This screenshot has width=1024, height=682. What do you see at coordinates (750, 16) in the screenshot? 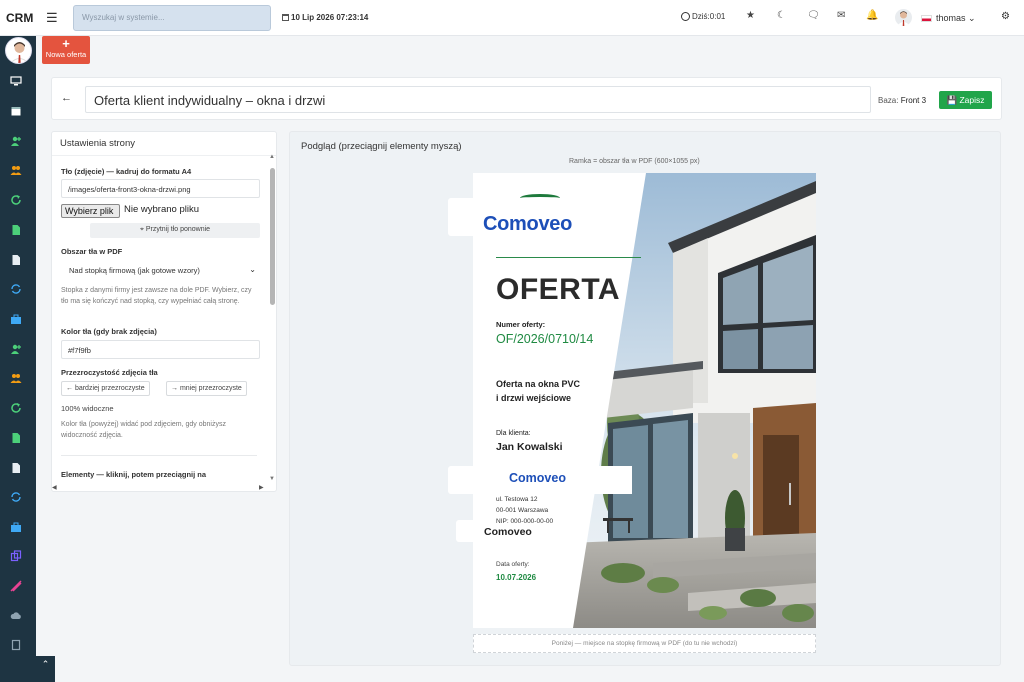
I see `star-icon: ★` at bounding box center [750, 16].